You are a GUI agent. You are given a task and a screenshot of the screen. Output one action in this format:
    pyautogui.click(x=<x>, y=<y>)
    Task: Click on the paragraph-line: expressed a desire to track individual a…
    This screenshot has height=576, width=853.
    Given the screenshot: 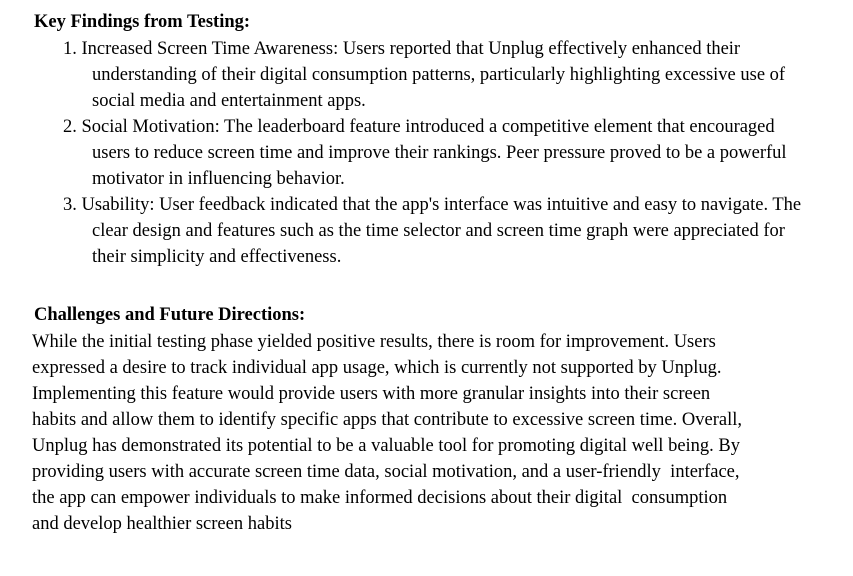 What is the action you would take?
    pyautogui.click(x=377, y=368)
    